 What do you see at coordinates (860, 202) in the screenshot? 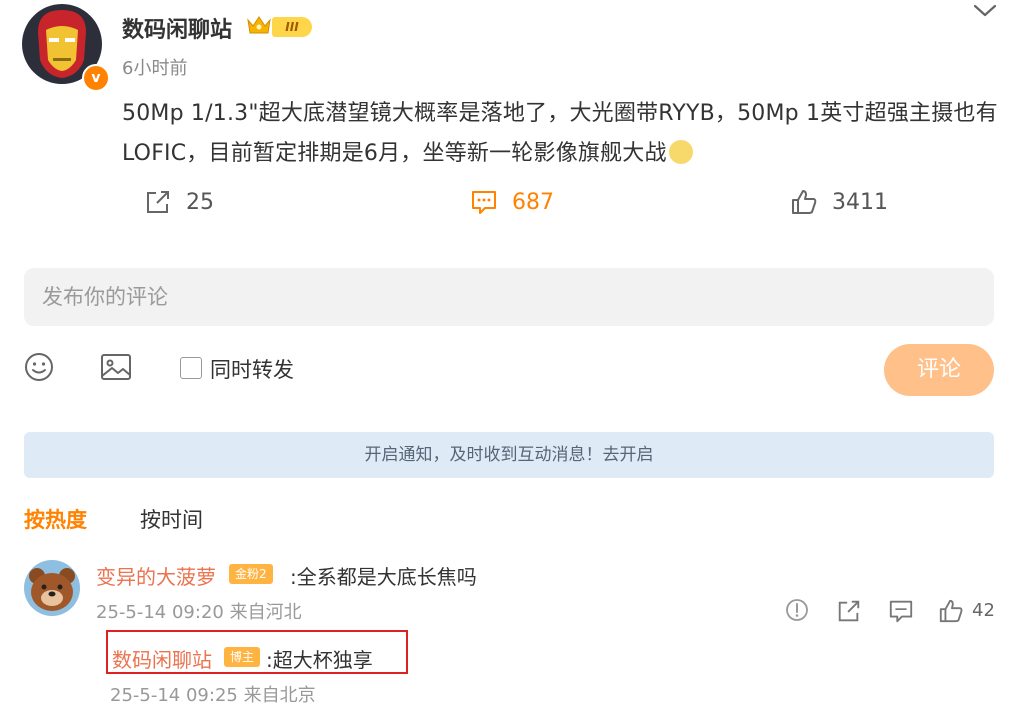
I see `like-count: 3411` at bounding box center [860, 202].